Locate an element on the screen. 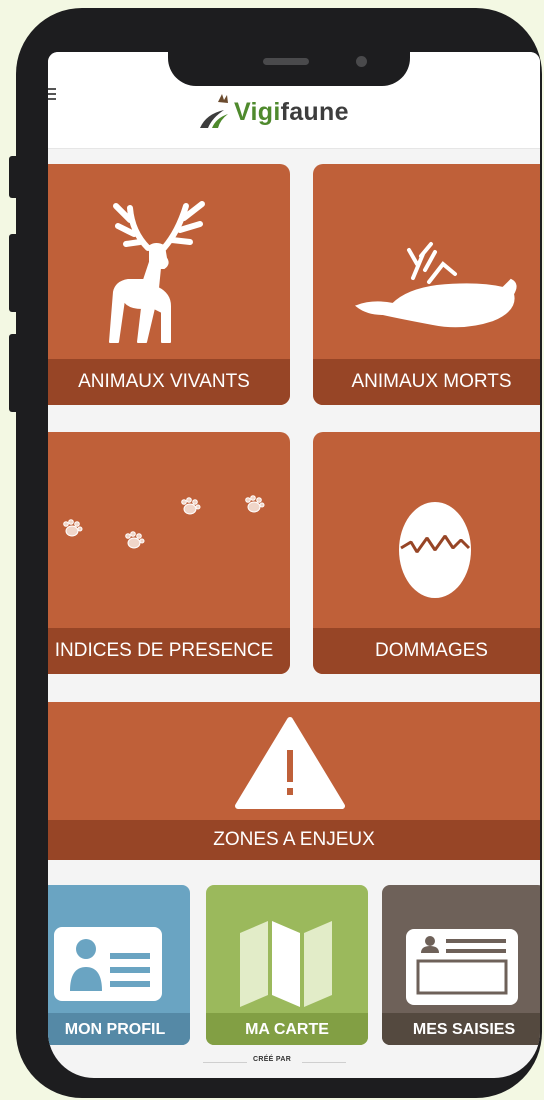 The image size is (544, 1100). tile-animaux-morts-label: ANIMAUX MORTS is located at coordinates (426, 382).